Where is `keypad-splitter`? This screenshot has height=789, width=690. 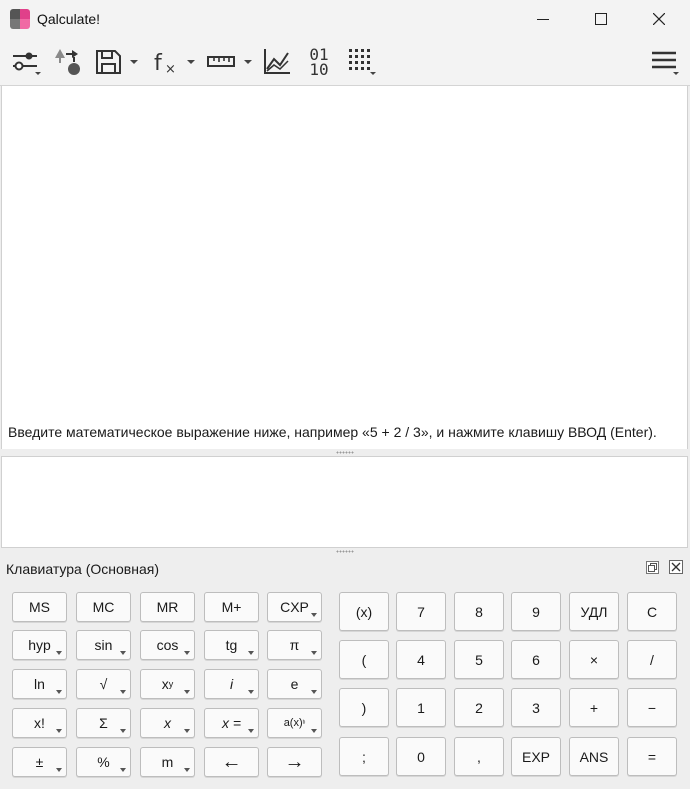
keypad-splitter is located at coordinates (345, 551).